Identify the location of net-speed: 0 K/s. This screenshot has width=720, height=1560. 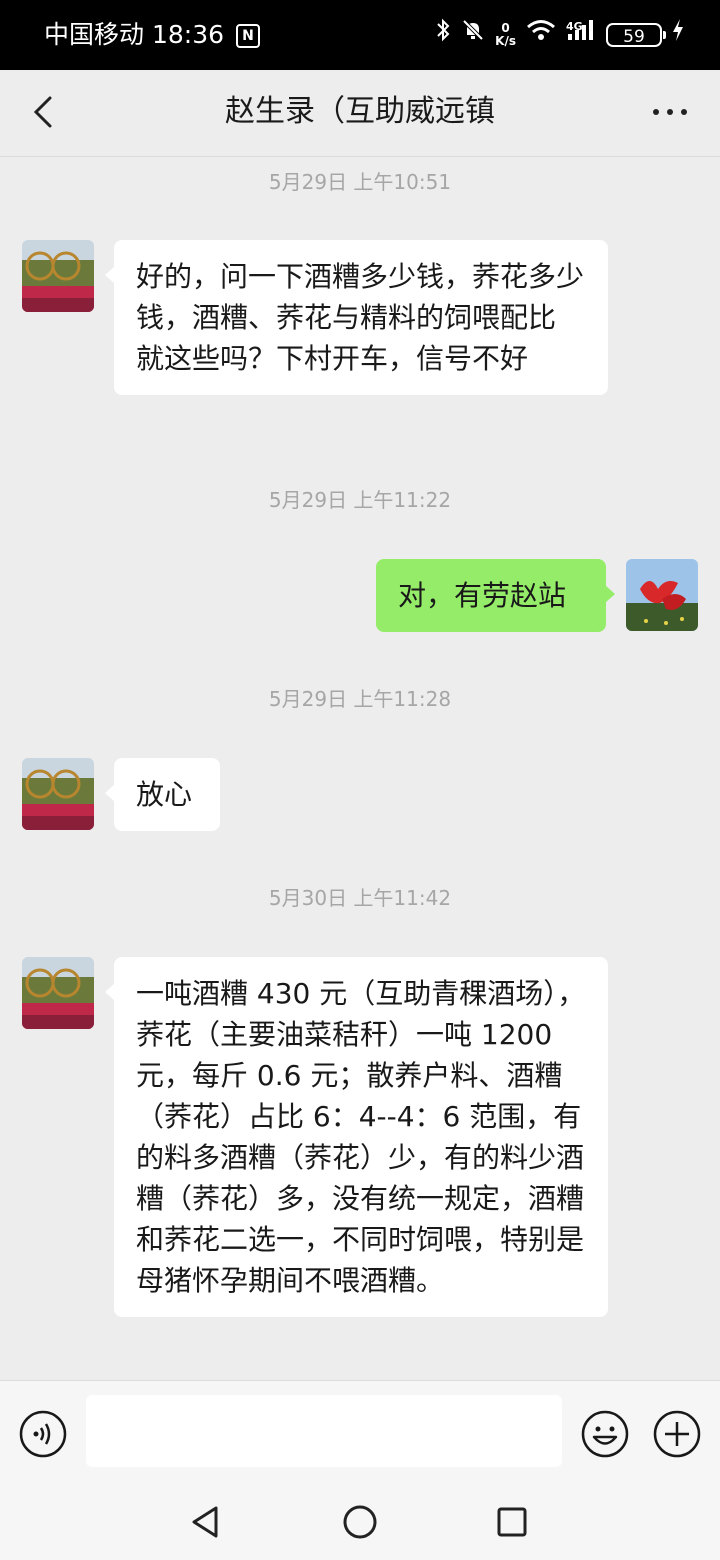
(505, 35).